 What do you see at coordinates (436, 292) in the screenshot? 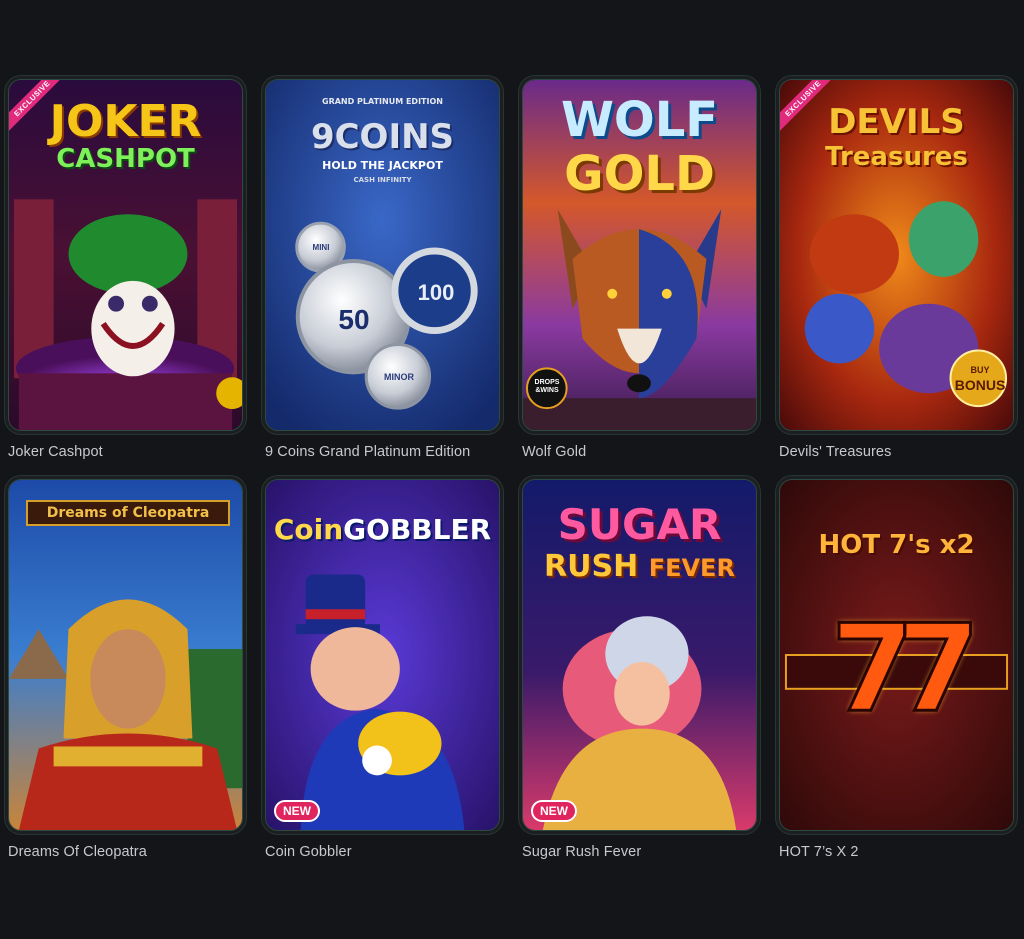
I see `coin-100-label: 100` at bounding box center [436, 292].